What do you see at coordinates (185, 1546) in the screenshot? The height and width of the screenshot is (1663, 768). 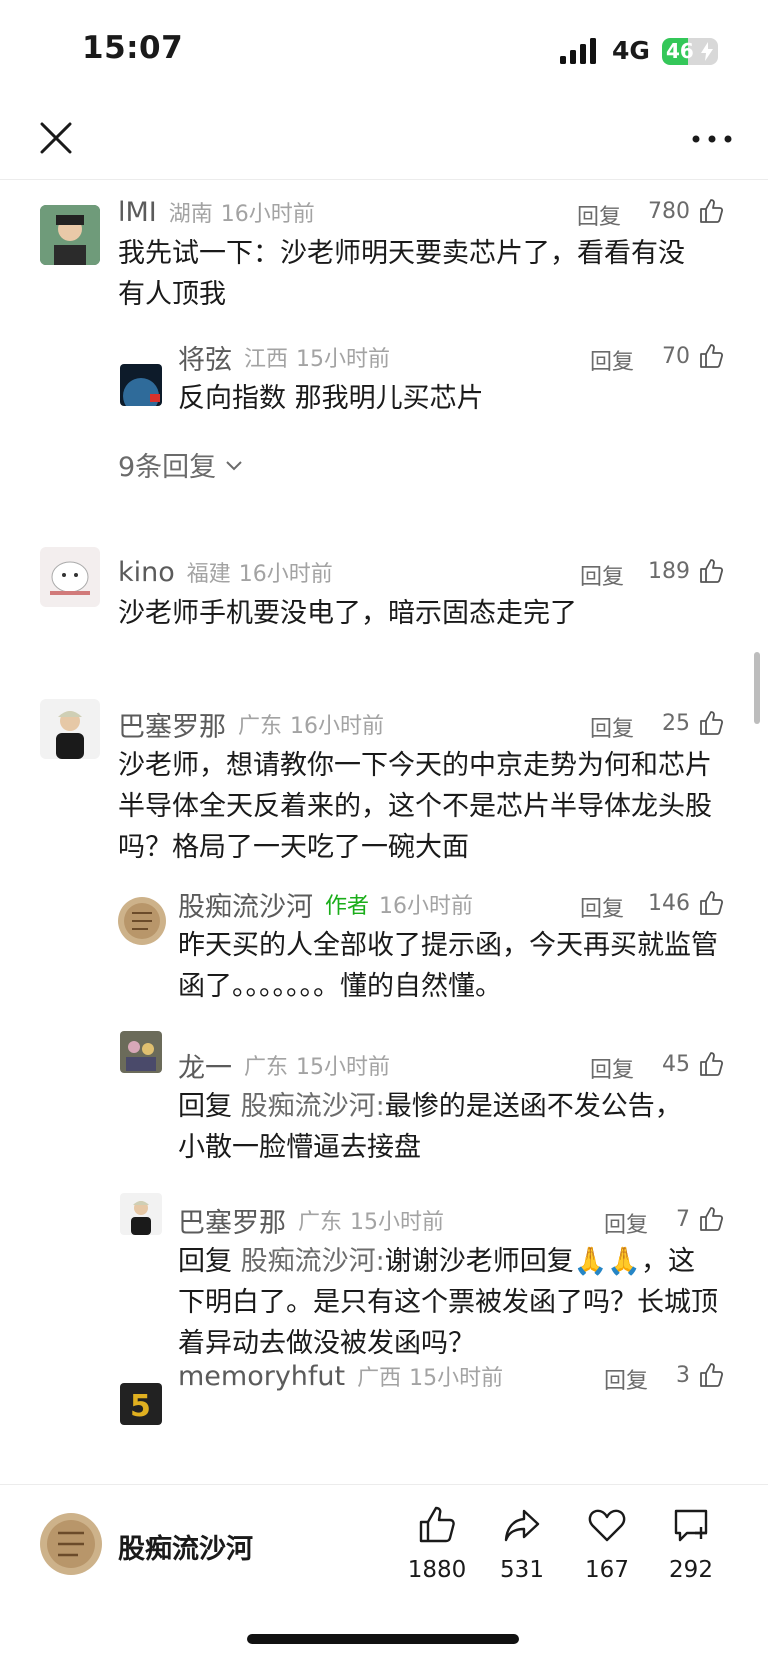 I see `author-name: 股痴流沙河` at bounding box center [185, 1546].